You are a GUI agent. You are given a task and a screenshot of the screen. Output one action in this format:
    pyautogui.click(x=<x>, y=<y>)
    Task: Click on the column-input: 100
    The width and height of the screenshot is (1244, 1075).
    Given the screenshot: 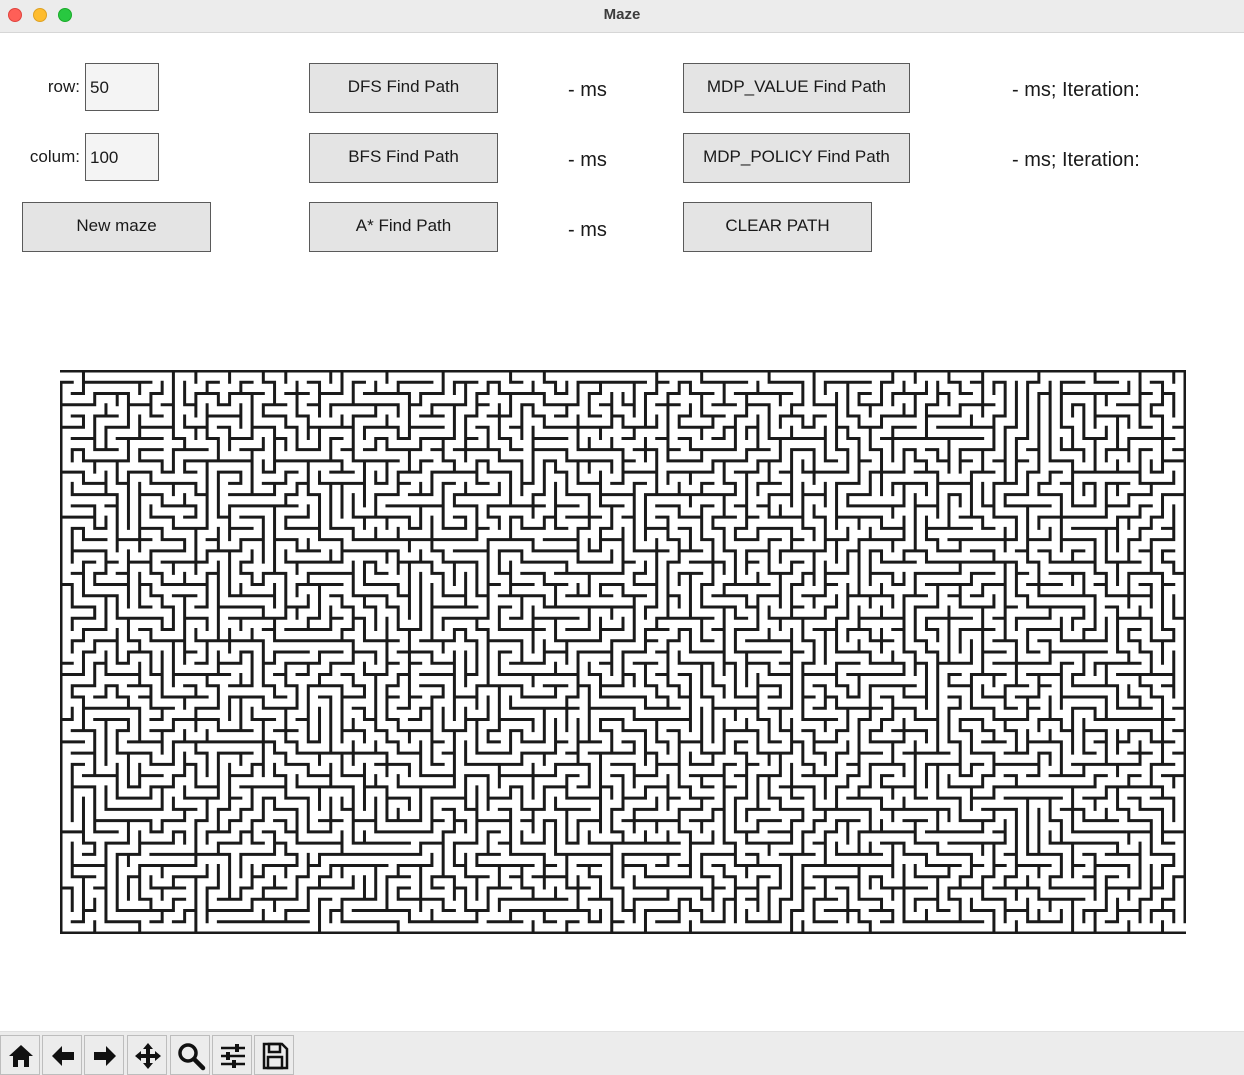 What is the action you would take?
    pyautogui.click(x=122, y=157)
    